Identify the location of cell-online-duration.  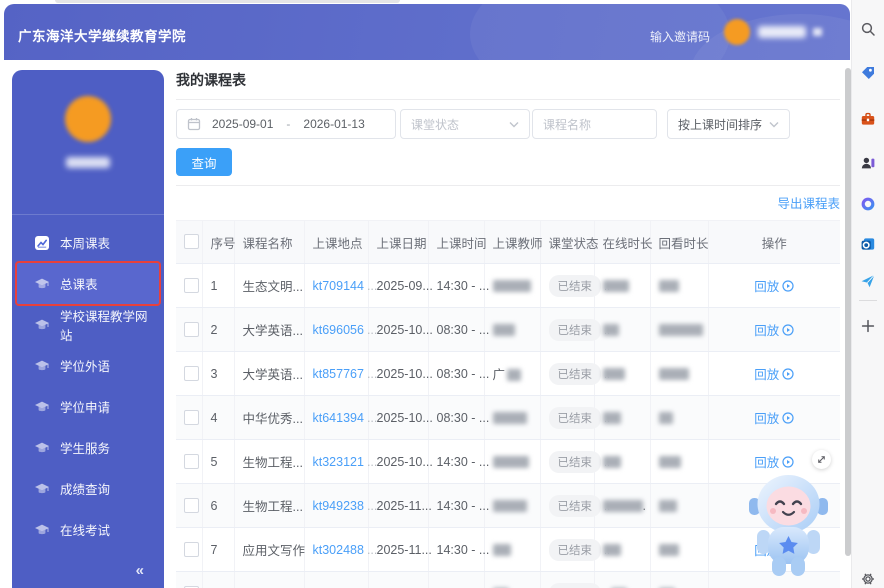
(622, 329).